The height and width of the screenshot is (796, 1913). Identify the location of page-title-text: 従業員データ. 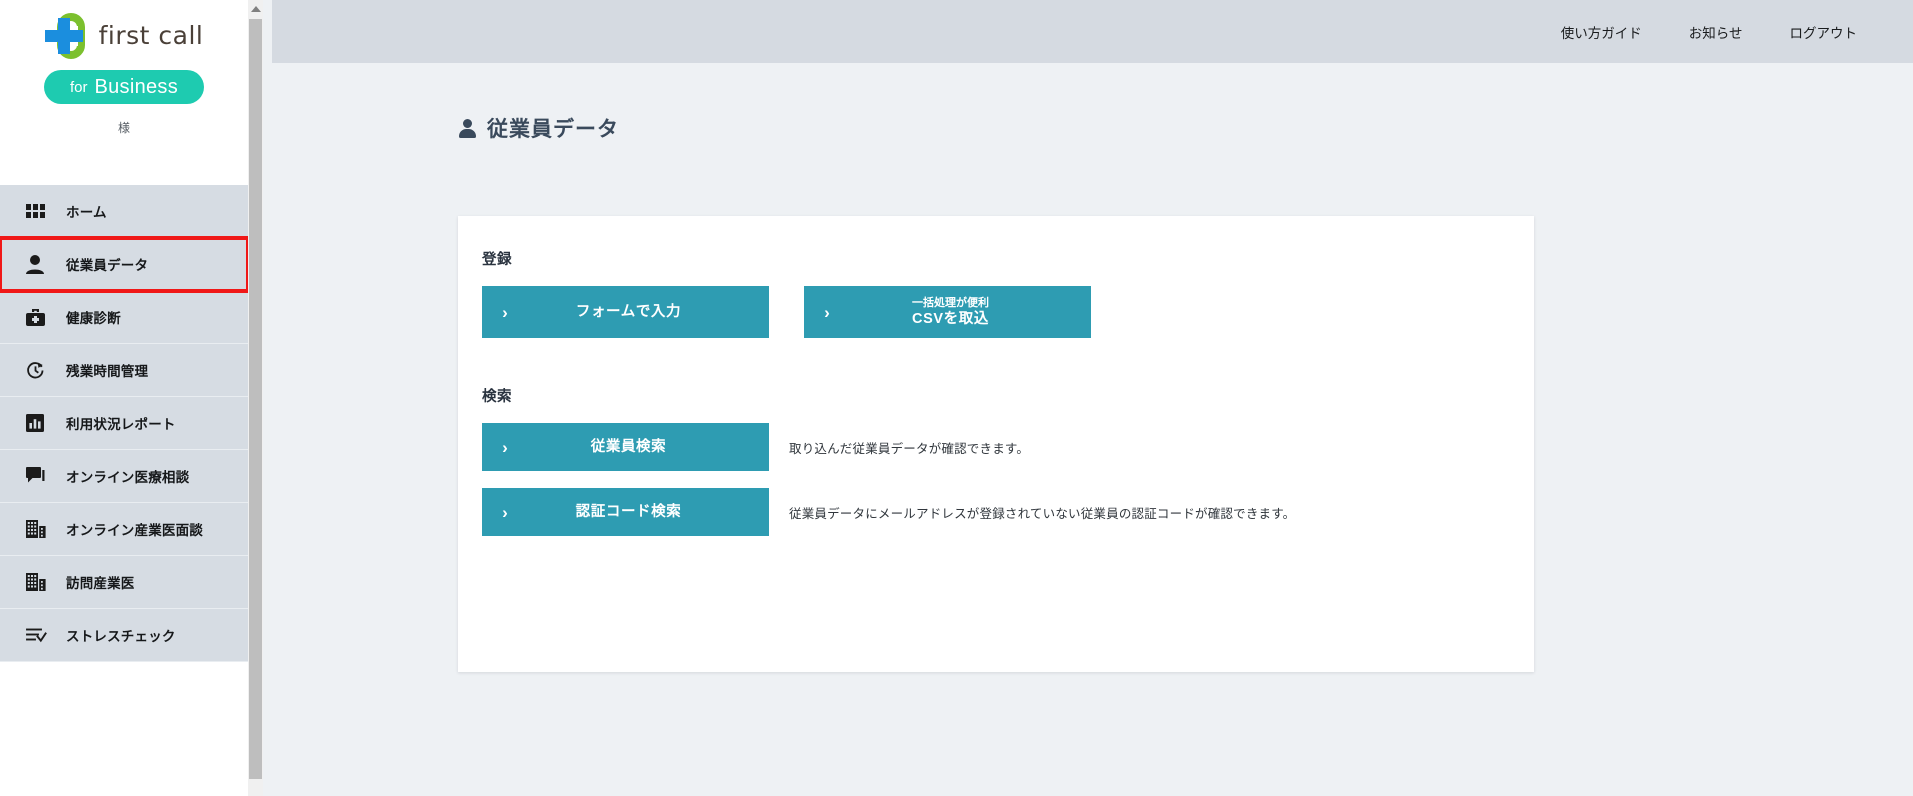
(553, 129).